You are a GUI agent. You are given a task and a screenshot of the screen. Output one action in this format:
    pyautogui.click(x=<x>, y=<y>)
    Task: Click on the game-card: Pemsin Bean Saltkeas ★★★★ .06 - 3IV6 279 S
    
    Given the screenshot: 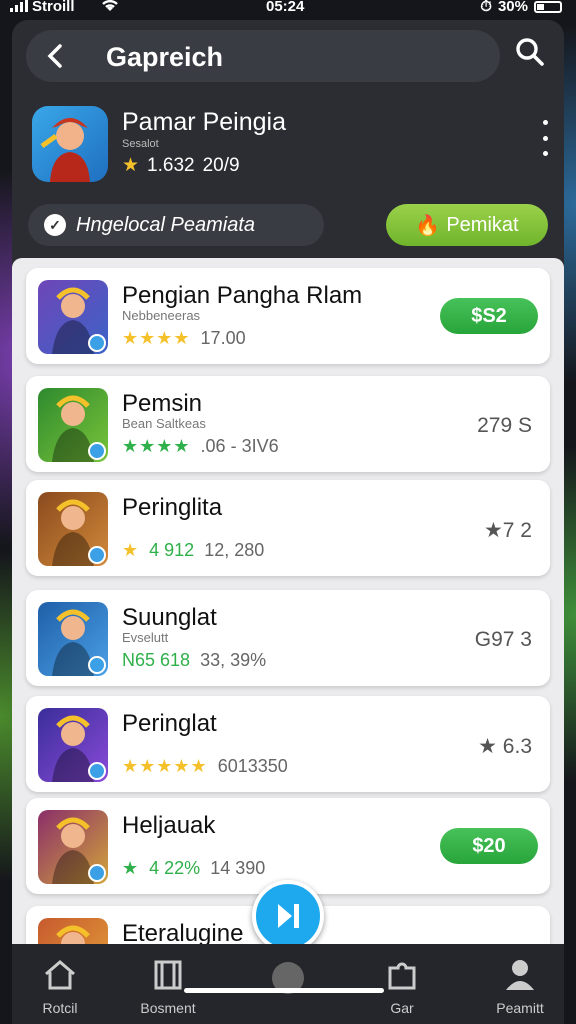 What is the action you would take?
    pyautogui.click(x=288, y=424)
    